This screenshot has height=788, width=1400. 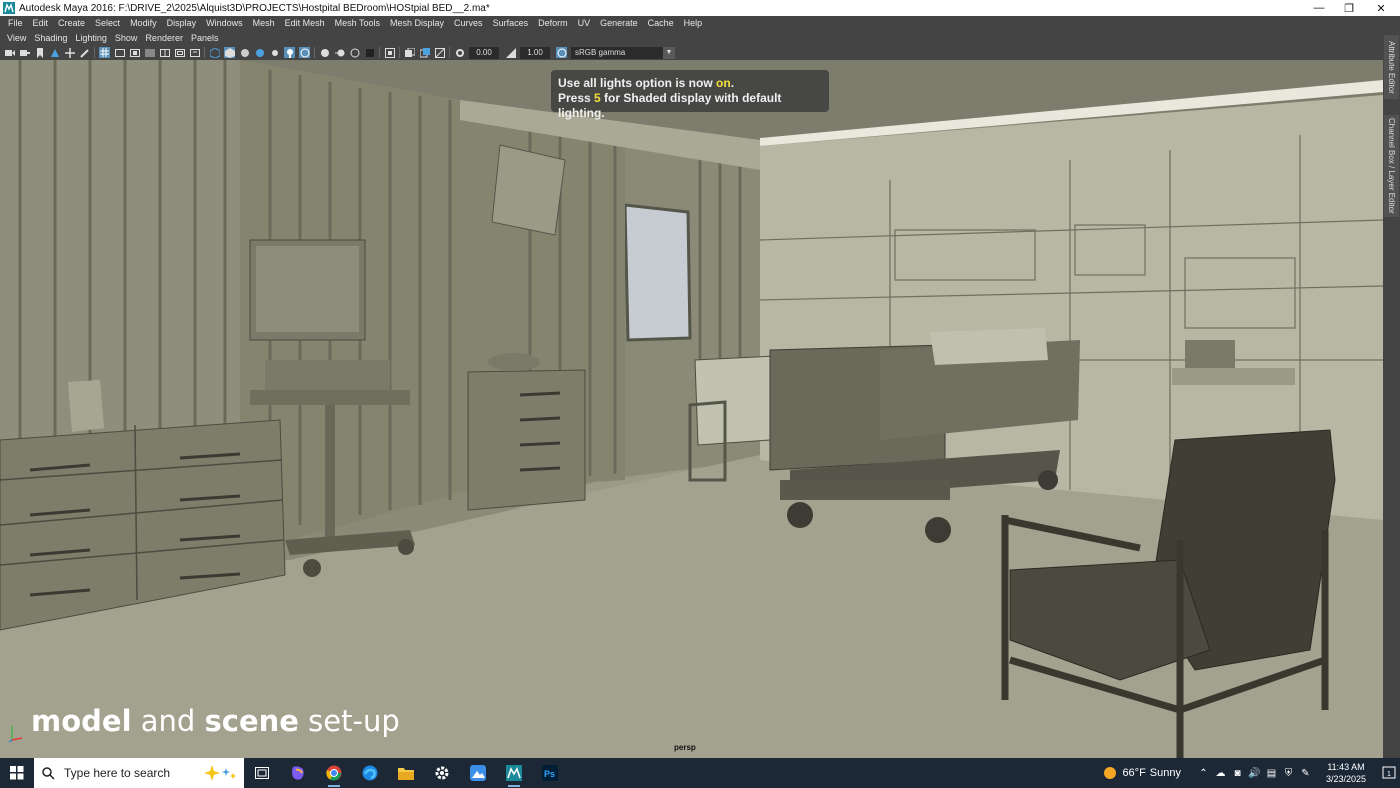 What do you see at coordinates (510, 52) in the screenshot?
I see `gamma-icon` at bounding box center [510, 52].